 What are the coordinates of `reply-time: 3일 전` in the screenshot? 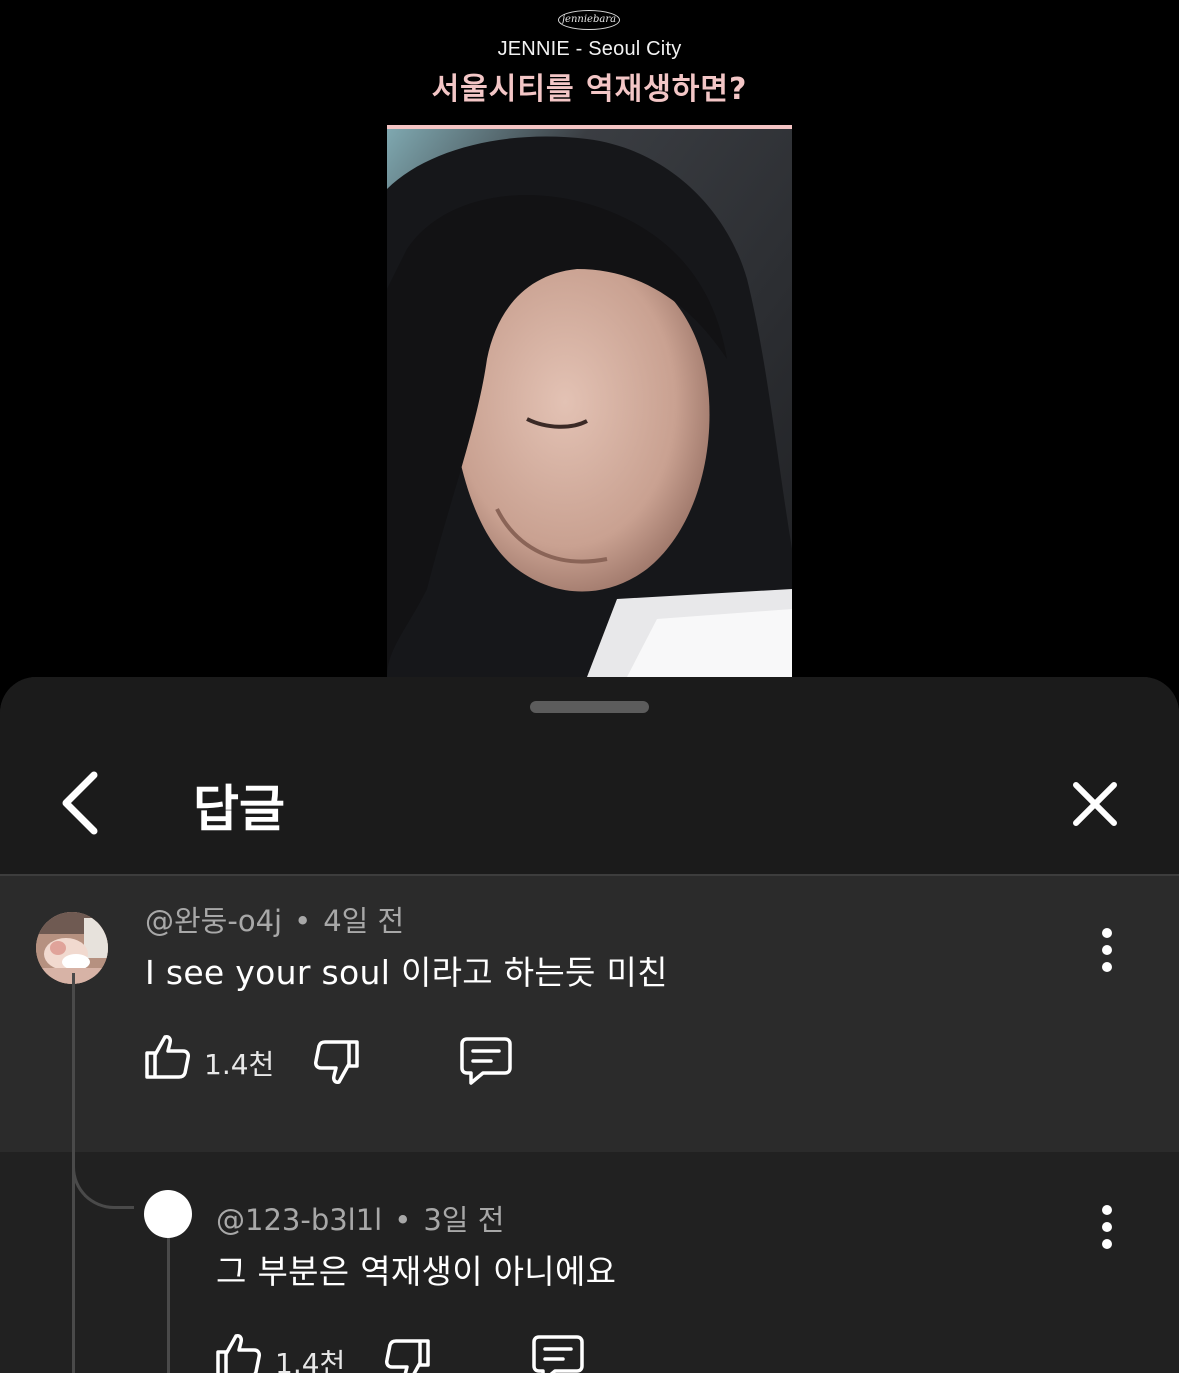 It's located at (464, 1220).